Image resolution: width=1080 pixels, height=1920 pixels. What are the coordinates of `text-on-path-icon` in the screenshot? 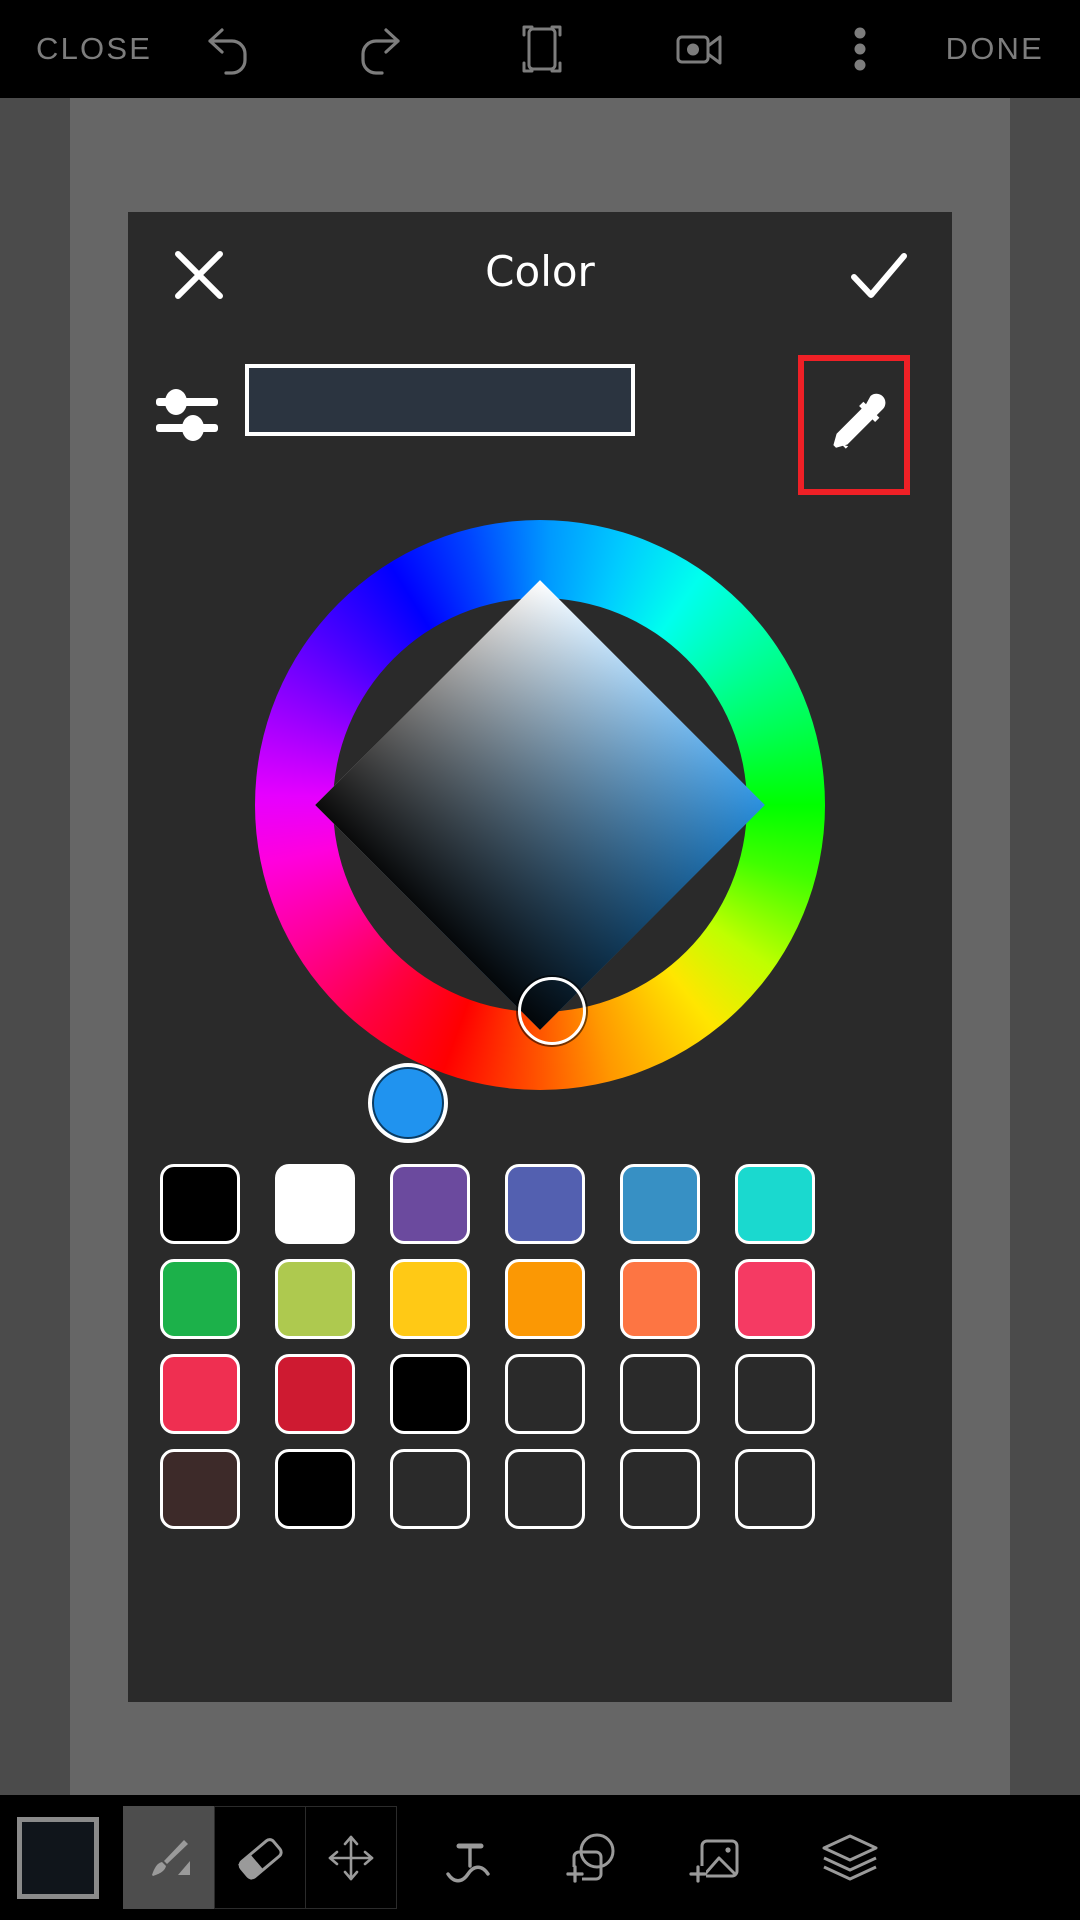 It's located at (468, 1862).